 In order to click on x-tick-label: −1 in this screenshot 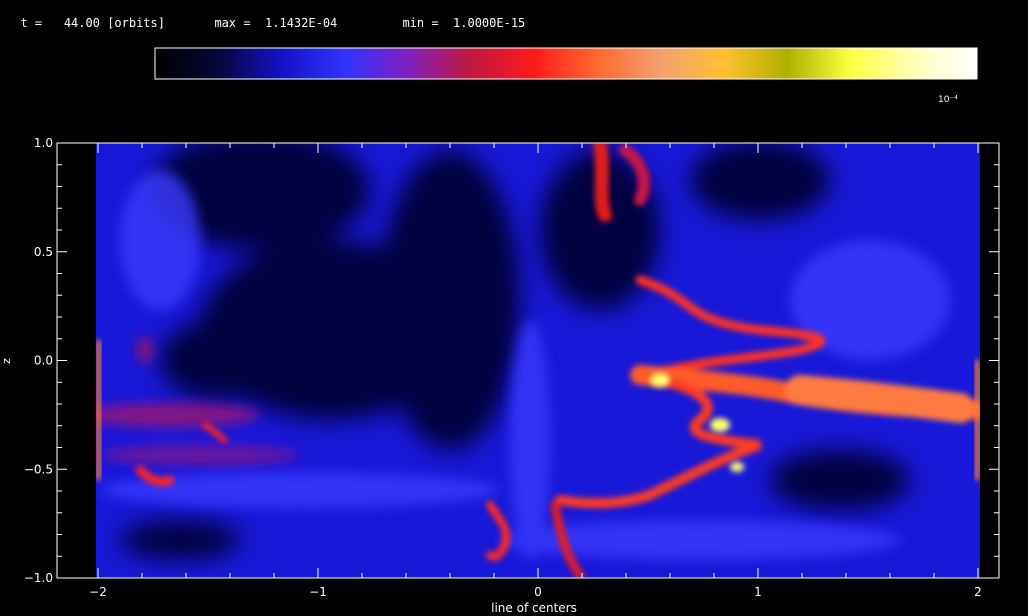, I will do `click(318, 592)`.